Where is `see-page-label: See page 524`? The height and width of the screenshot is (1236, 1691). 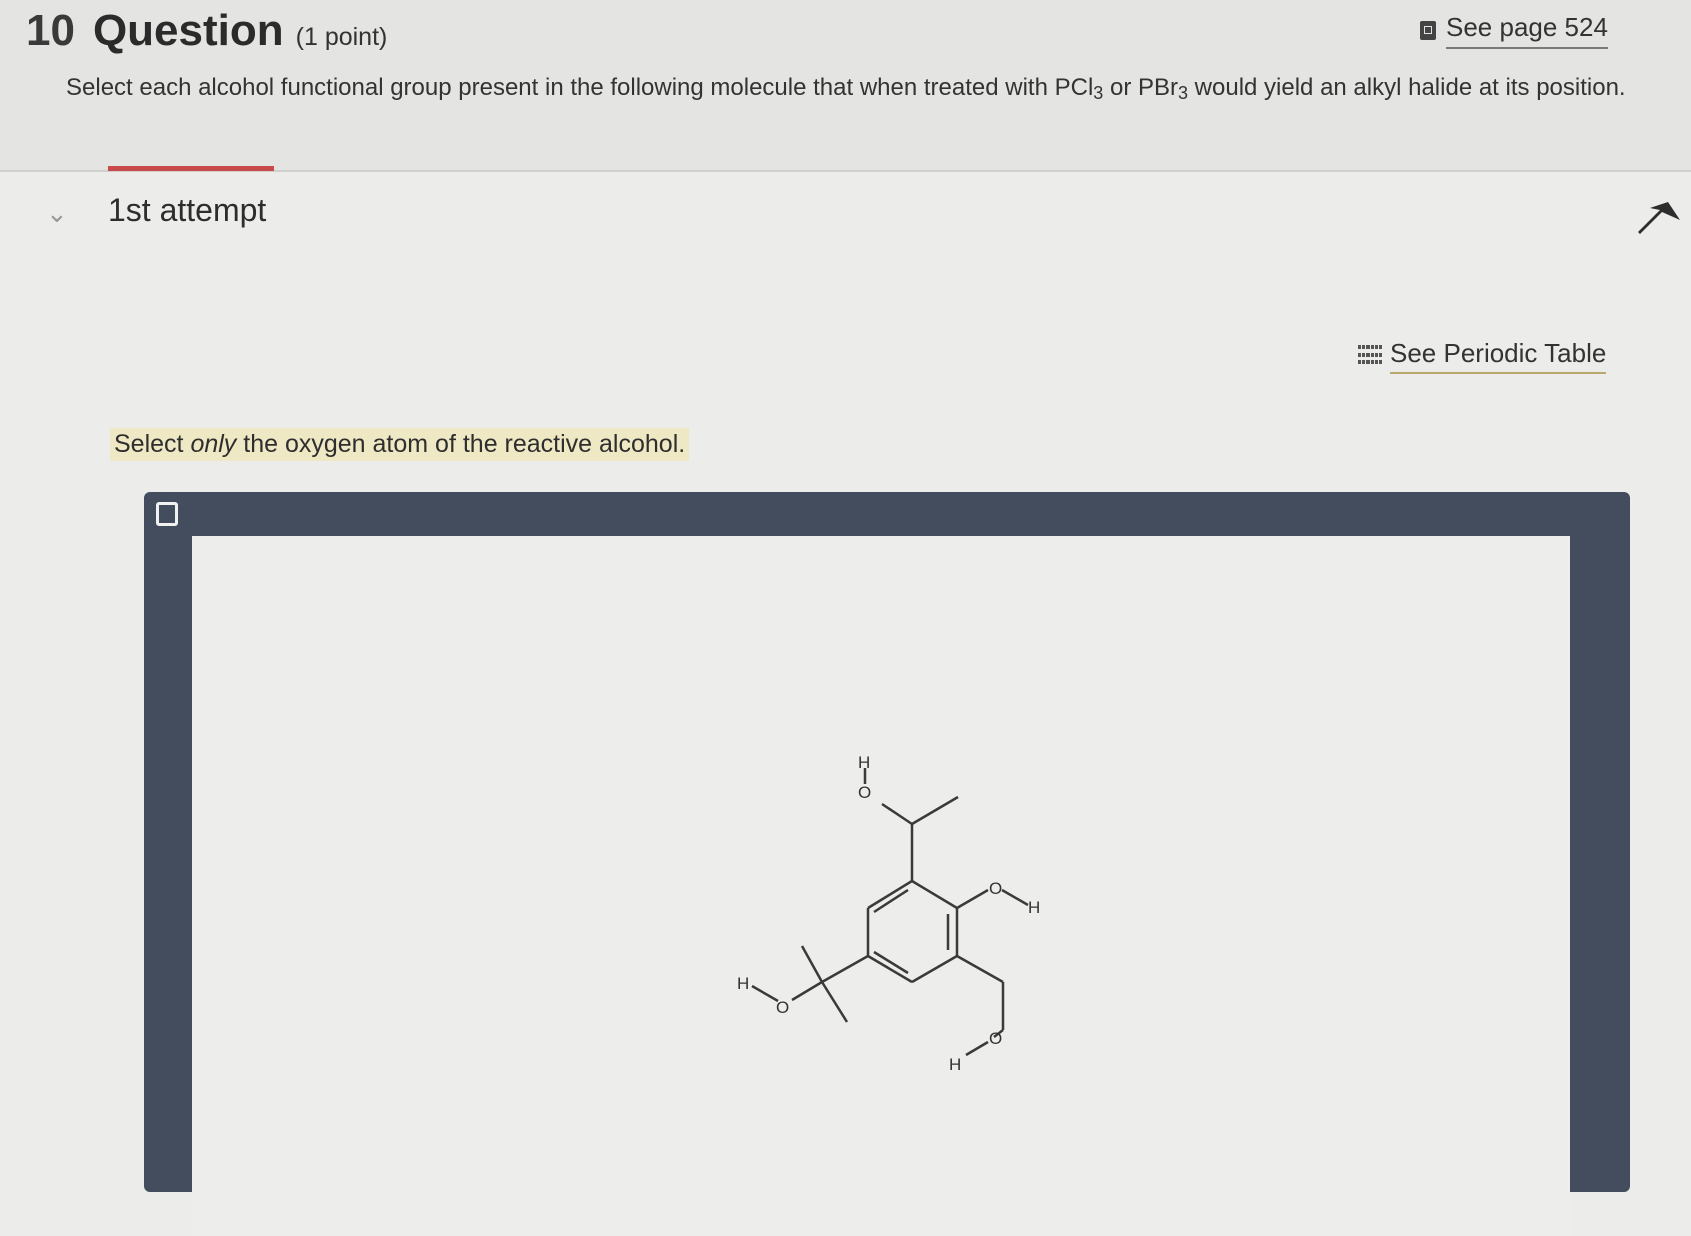 see-page-label: See page 524 is located at coordinates (1527, 30).